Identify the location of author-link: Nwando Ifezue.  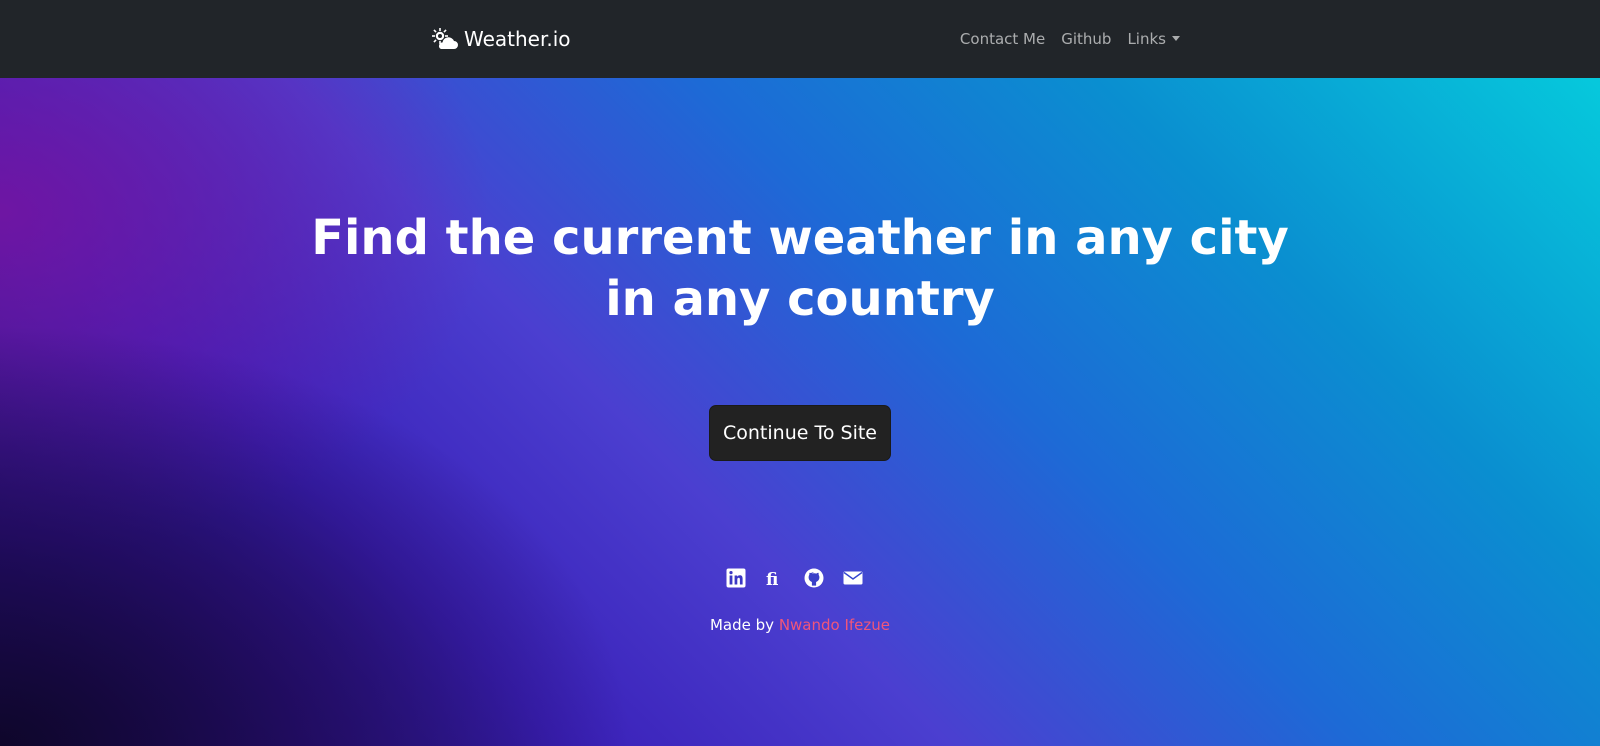
(834, 625).